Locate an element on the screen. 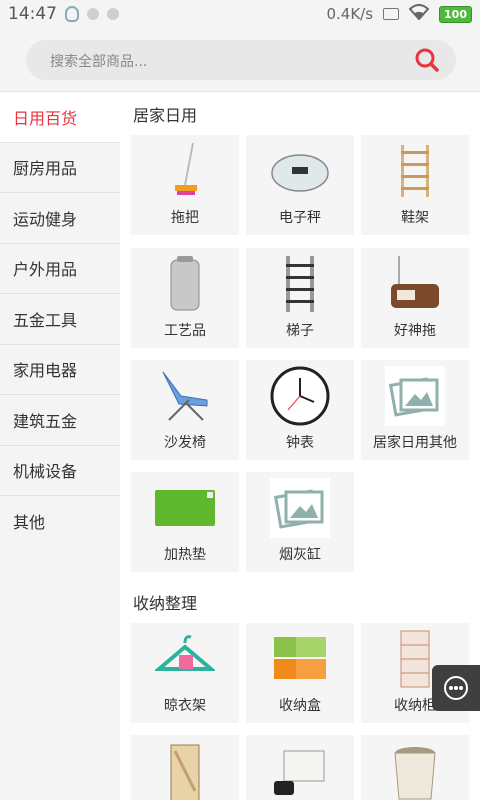  category-tile-shoe-rack: 鞋架 is located at coordinates (415, 185).